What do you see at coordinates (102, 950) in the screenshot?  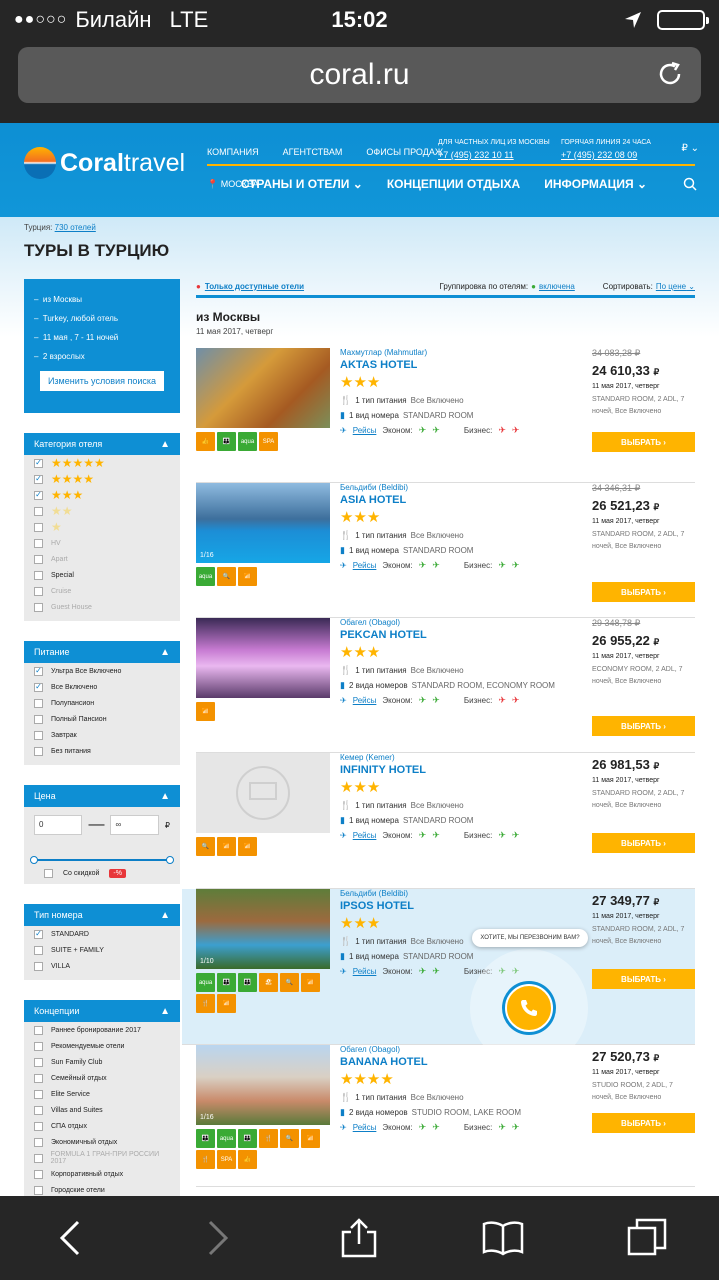 I see `filter-option: SUITE + FAMILY` at bounding box center [102, 950].